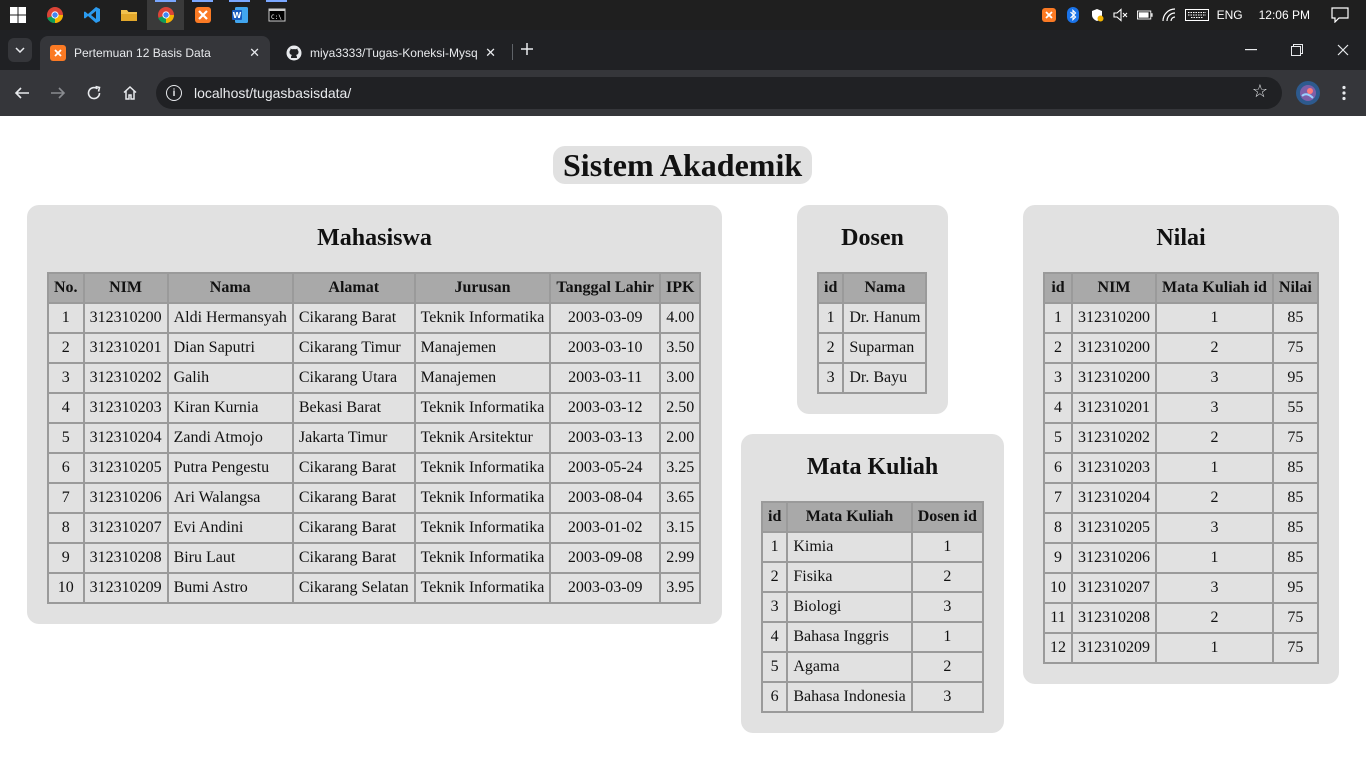 This screenshot has height=768, width=1366. What do you see at coordinates (1144, 15) in the screenshot?
I see `battery-icon` at bounding box center [1144, 15].